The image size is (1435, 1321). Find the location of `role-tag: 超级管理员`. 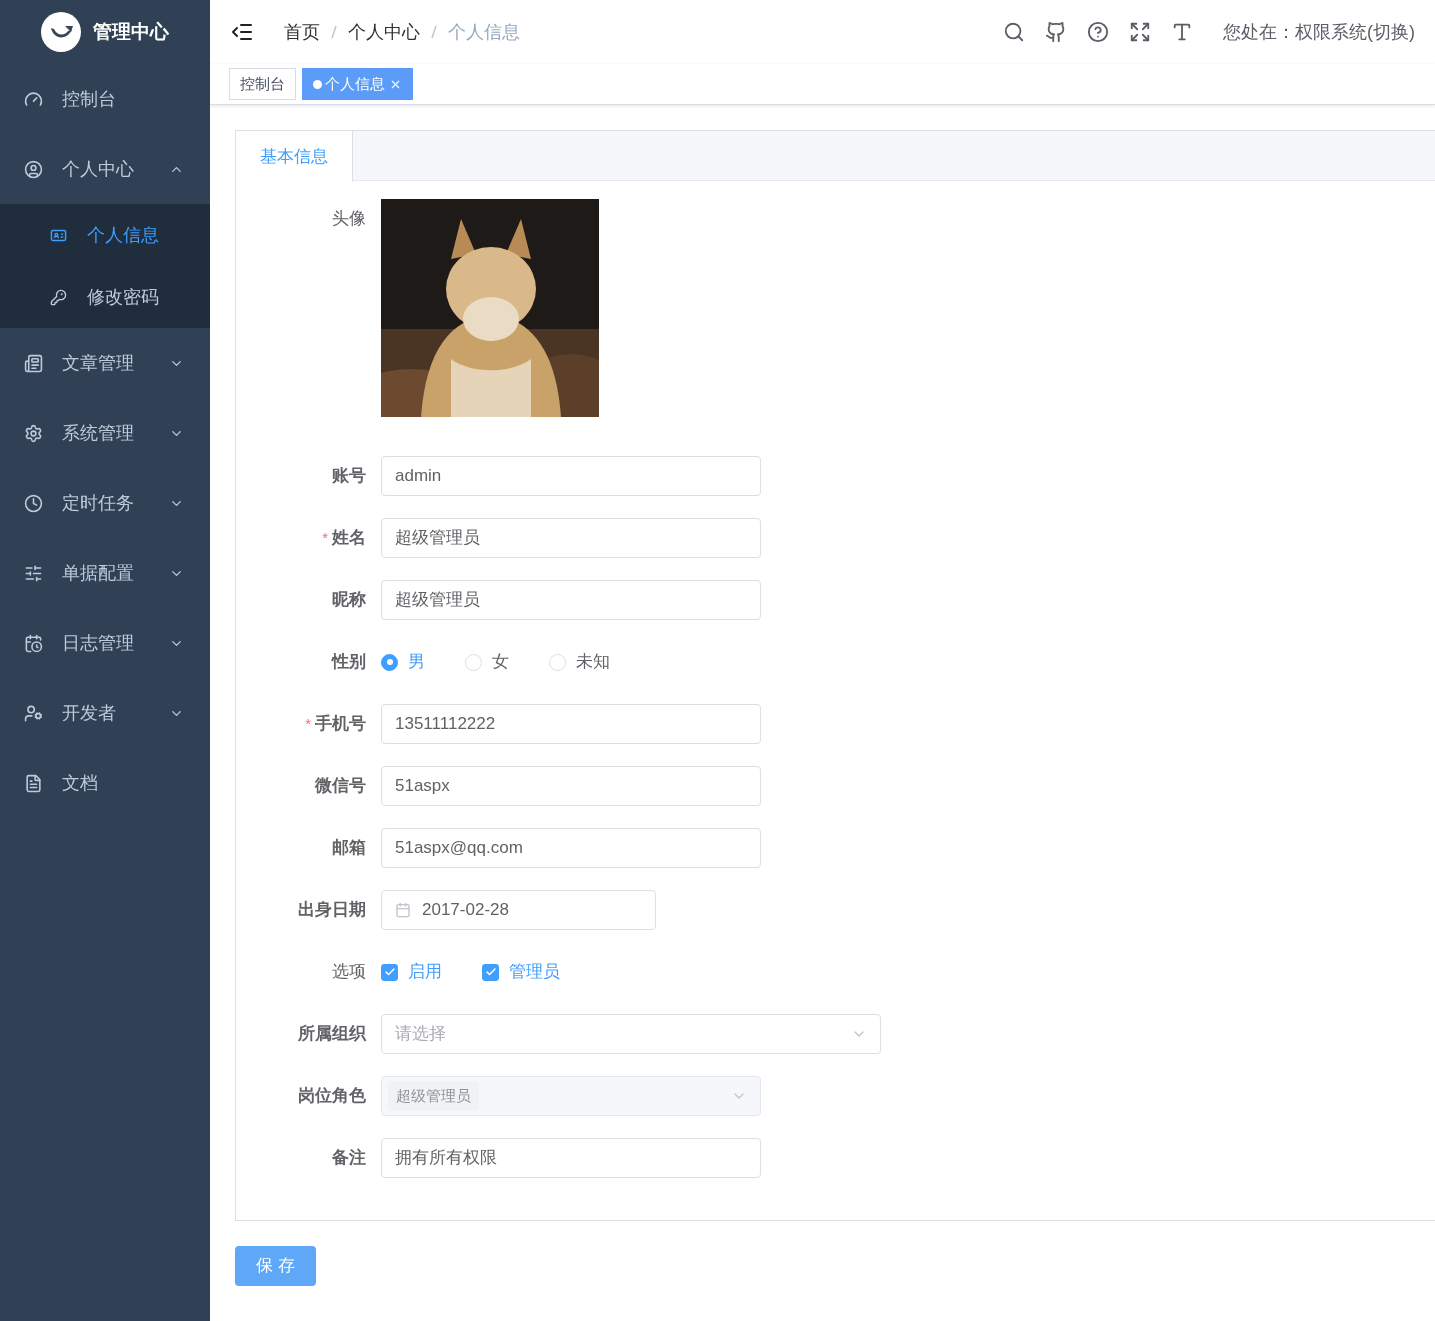

role-tag: 超级管理员 is located at coordinates (433, 1096).